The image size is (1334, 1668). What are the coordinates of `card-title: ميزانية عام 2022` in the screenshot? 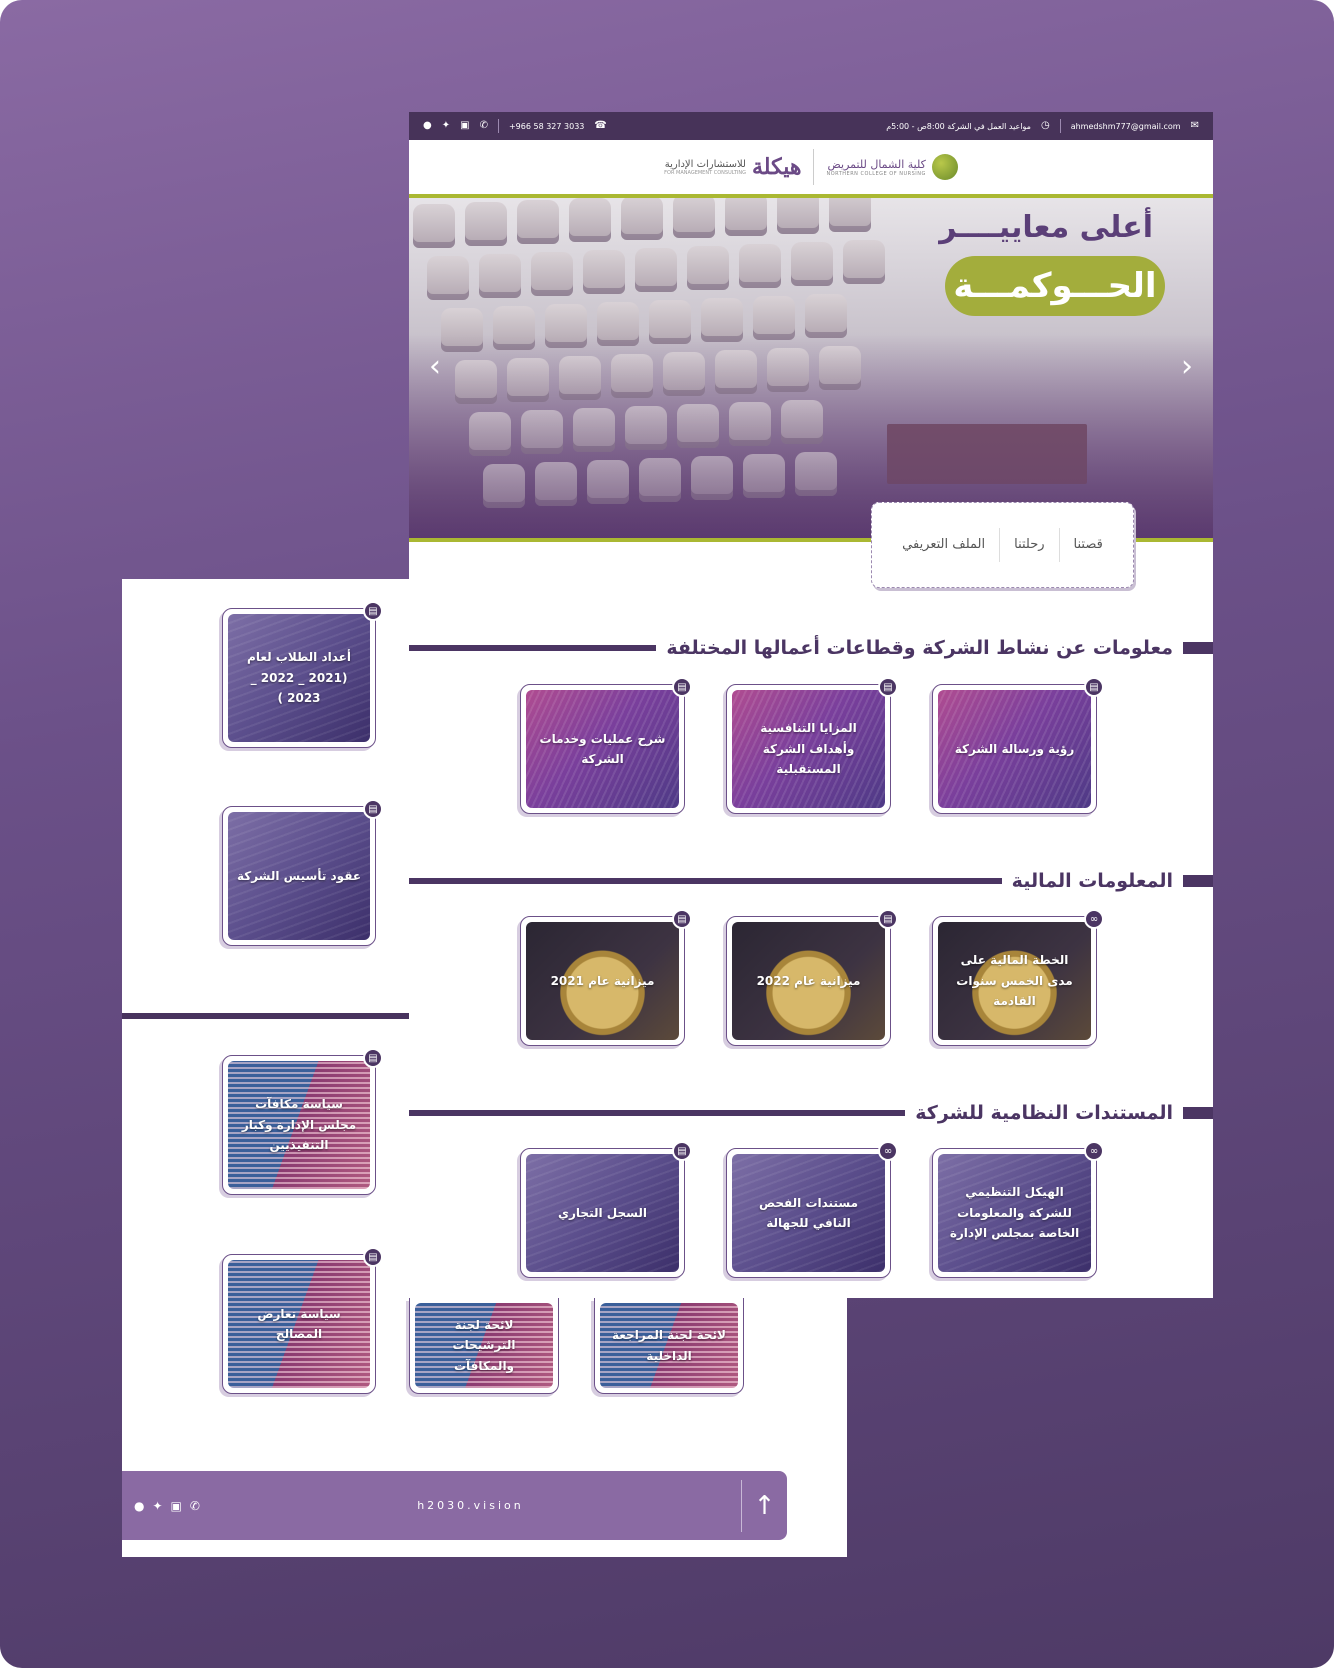 It's located at (808, 980).